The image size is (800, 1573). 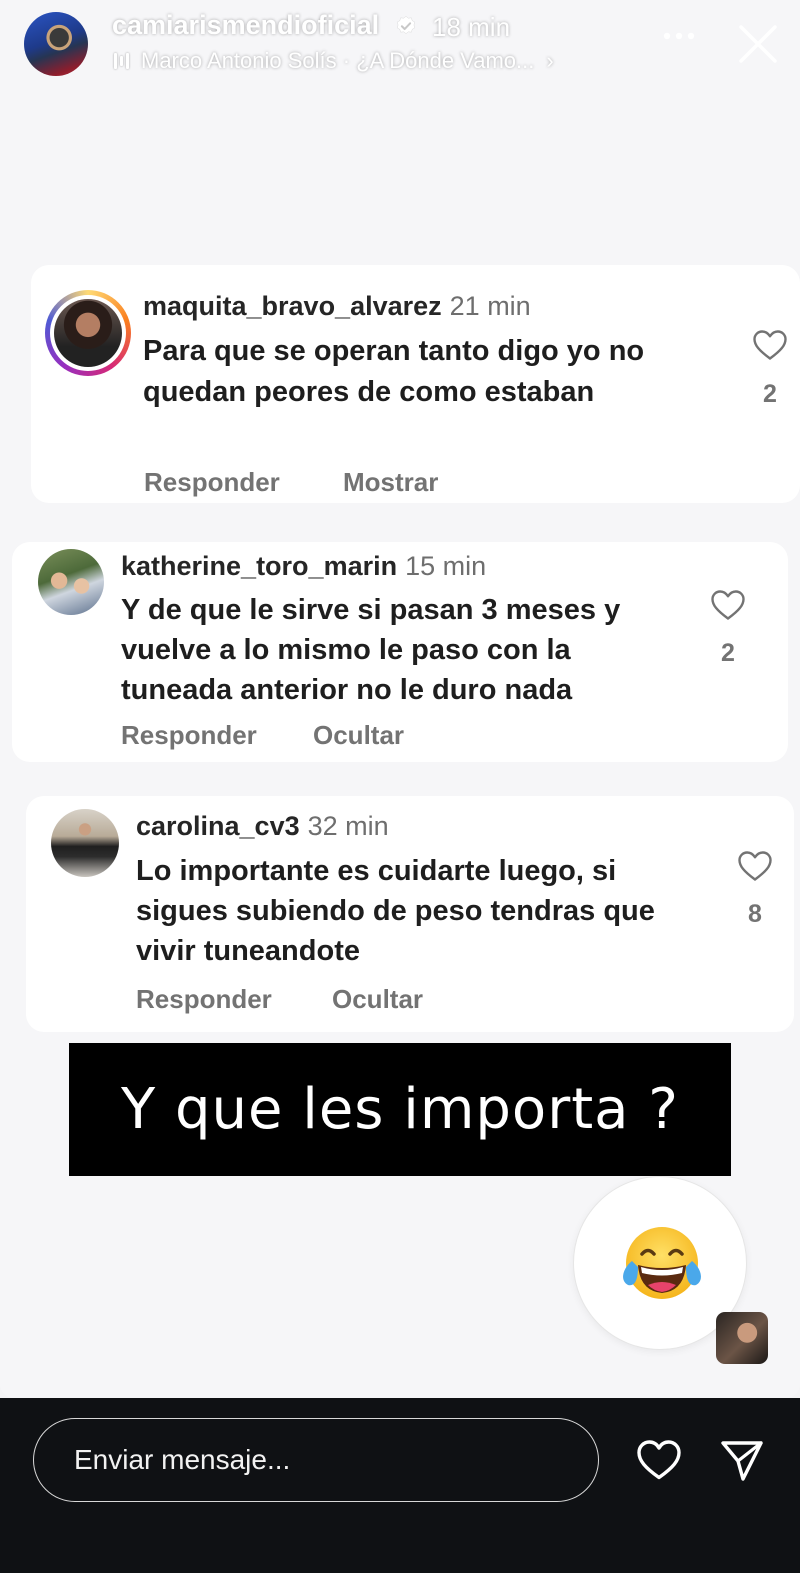 What do you see at coordinates (490, 306) in the screenshot?
I see `comment-time: 21 min` at bounding box center [490, 306].